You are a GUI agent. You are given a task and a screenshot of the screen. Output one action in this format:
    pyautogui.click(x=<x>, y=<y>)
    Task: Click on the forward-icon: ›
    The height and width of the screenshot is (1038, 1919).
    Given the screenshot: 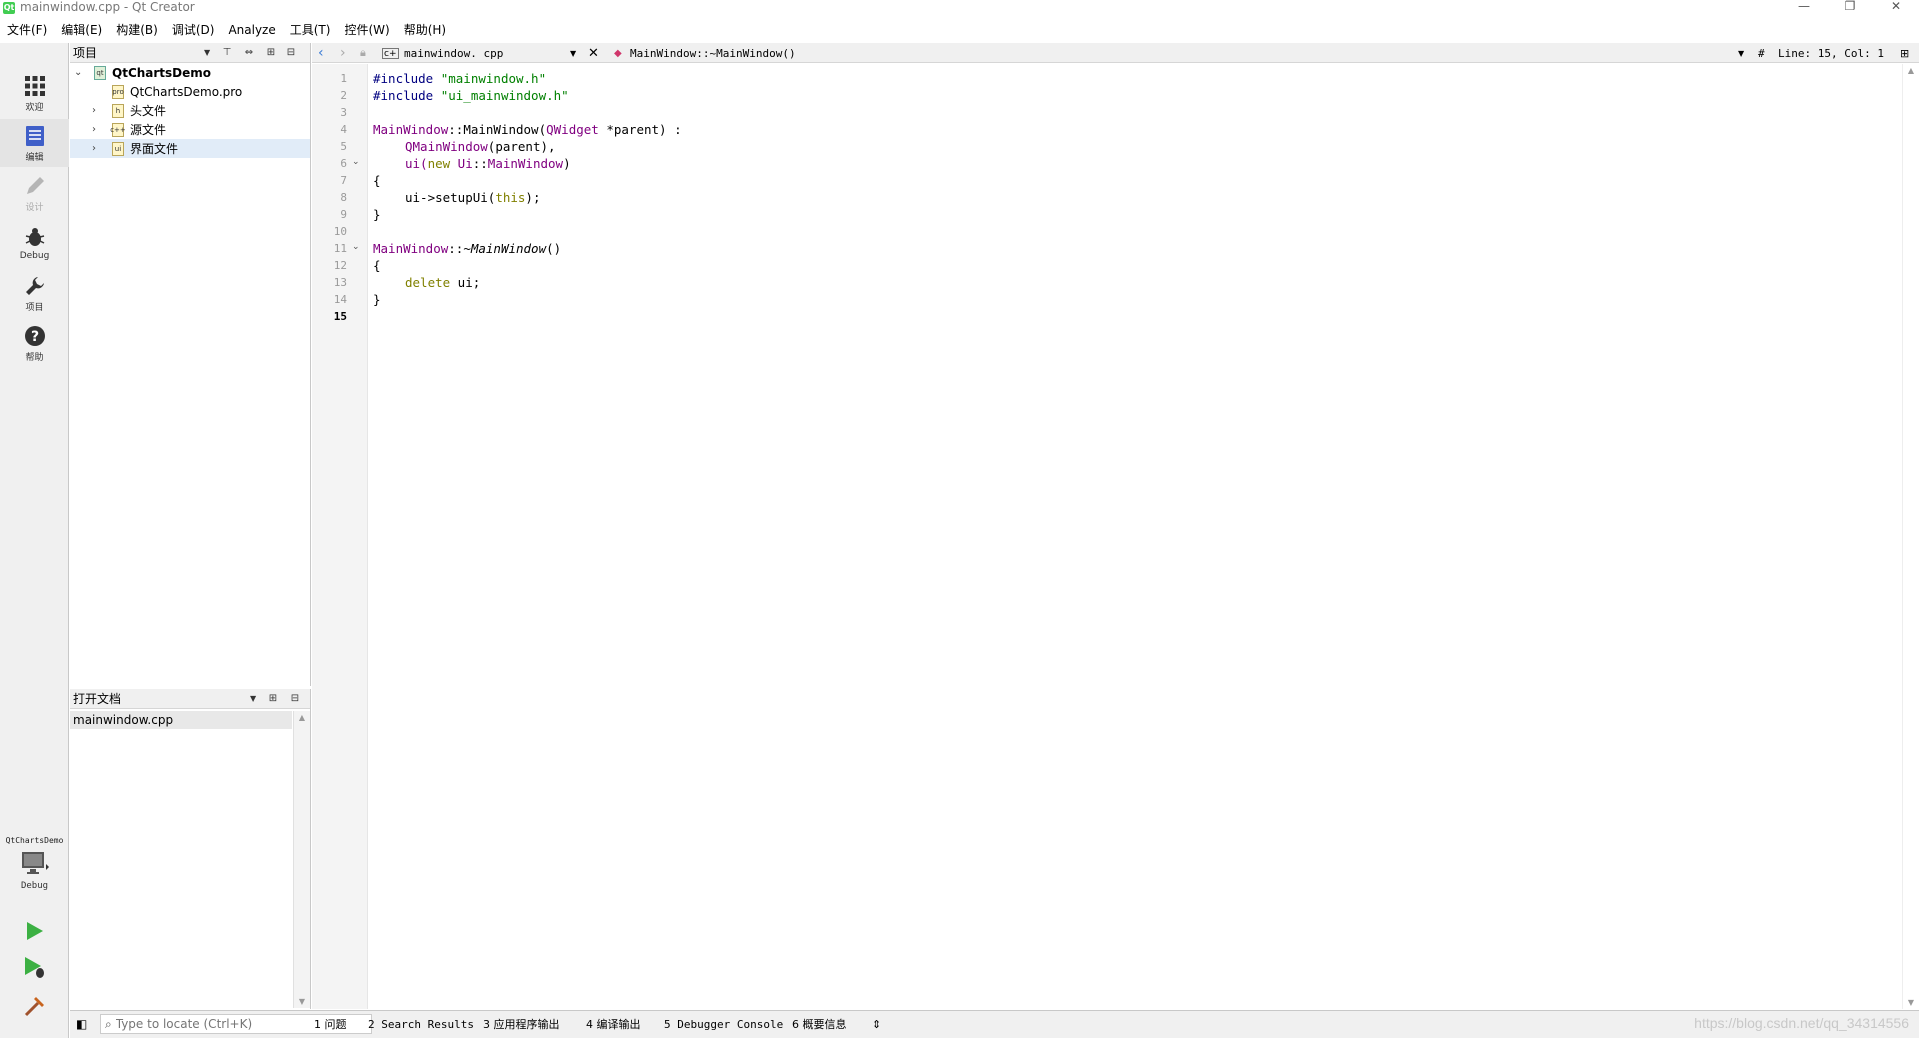 What is the action you would take?
    pyautogui.click(x=343, y=53)
    